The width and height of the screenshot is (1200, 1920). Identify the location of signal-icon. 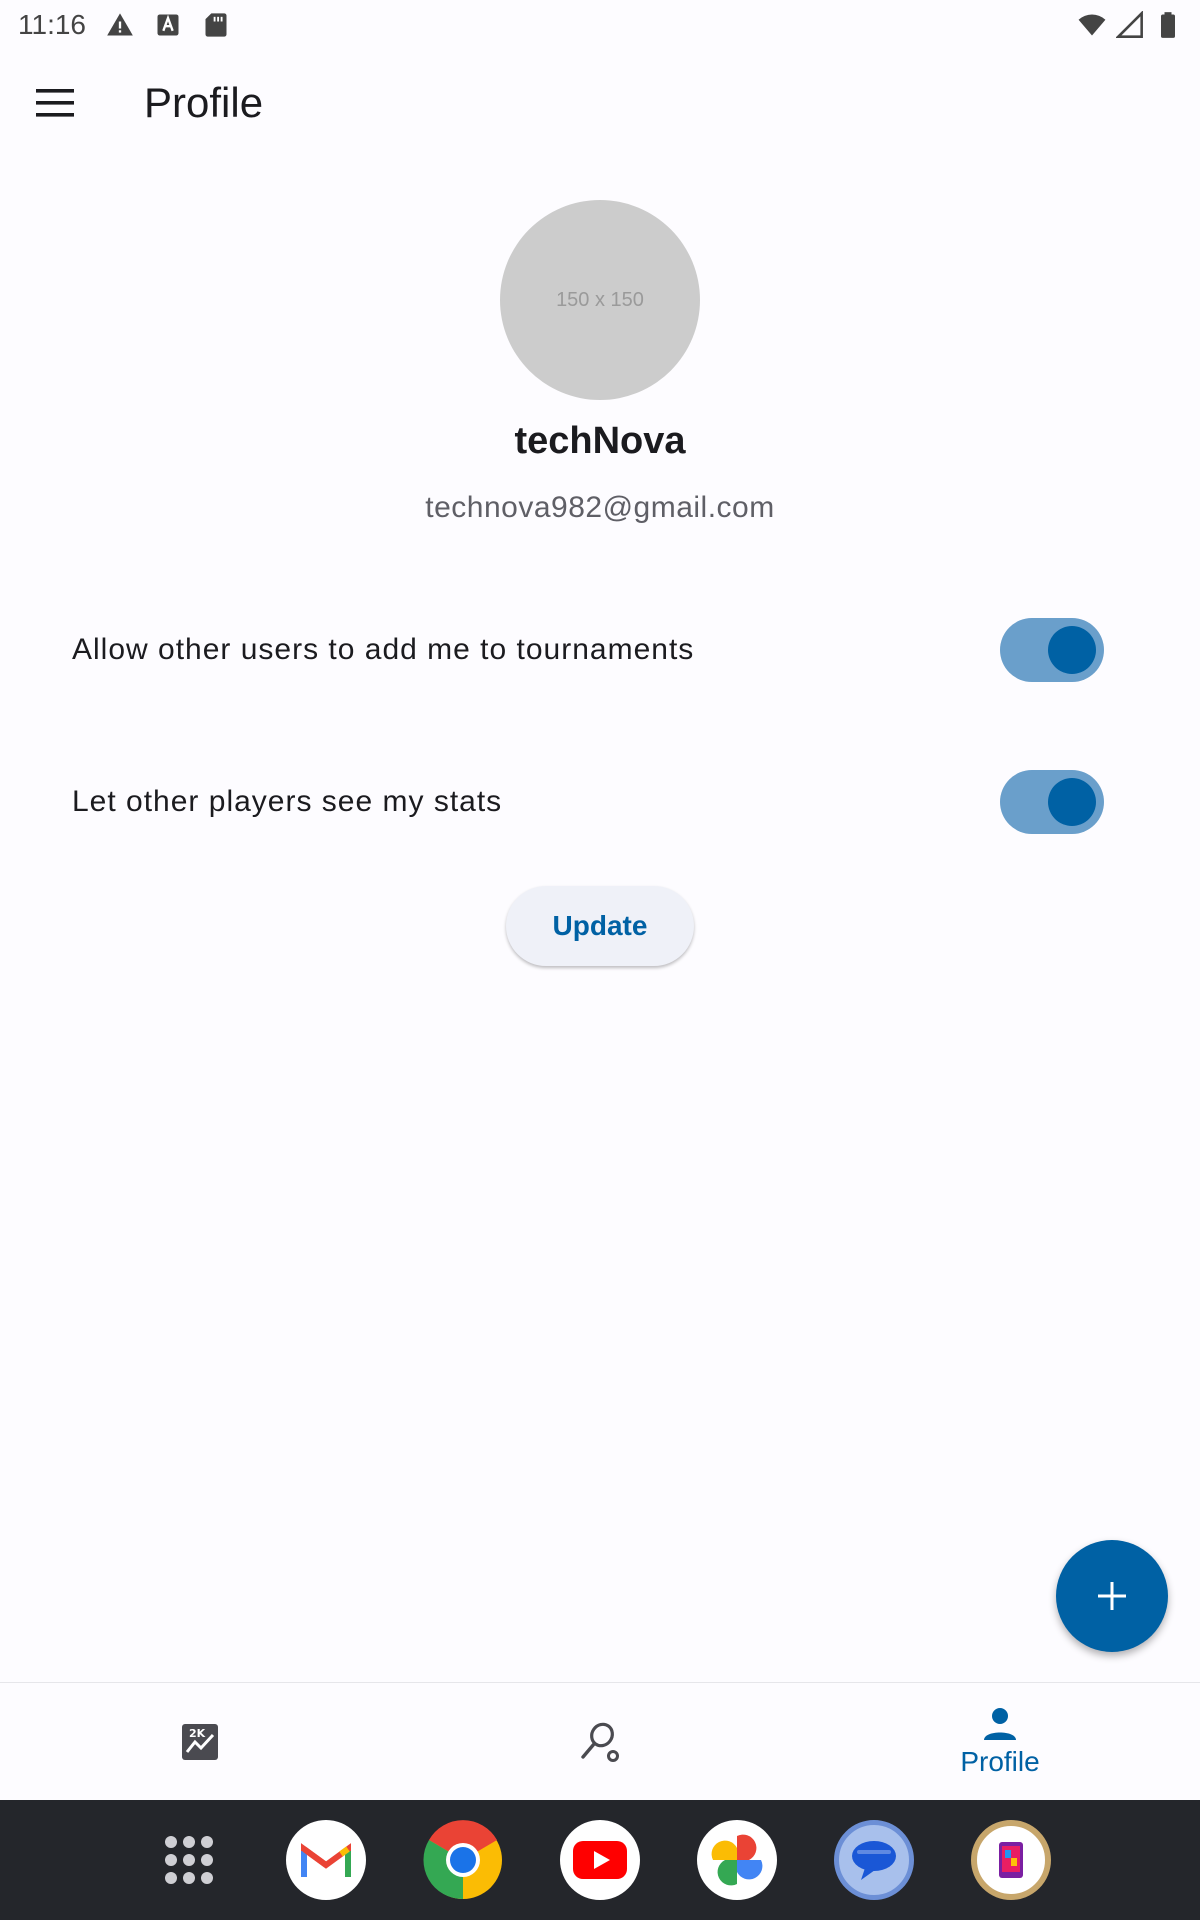
(1129, 24).